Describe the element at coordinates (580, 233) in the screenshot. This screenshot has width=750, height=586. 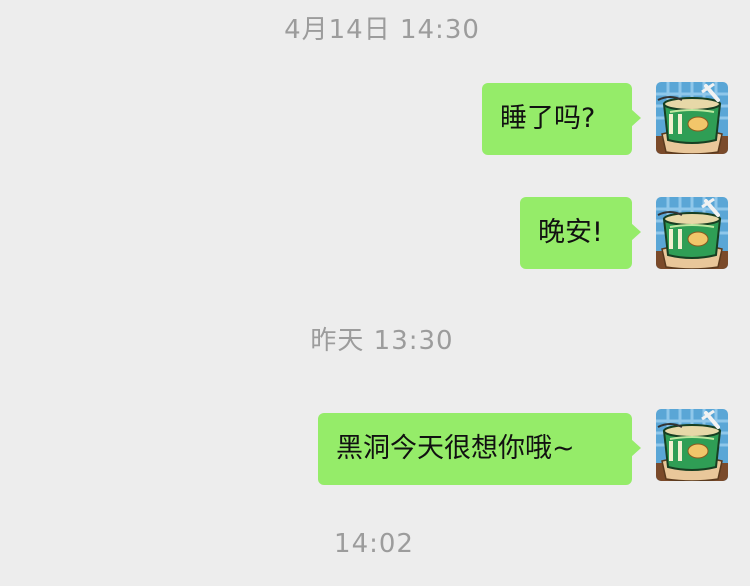
I see `message-bubble: 晚安!` at that location.